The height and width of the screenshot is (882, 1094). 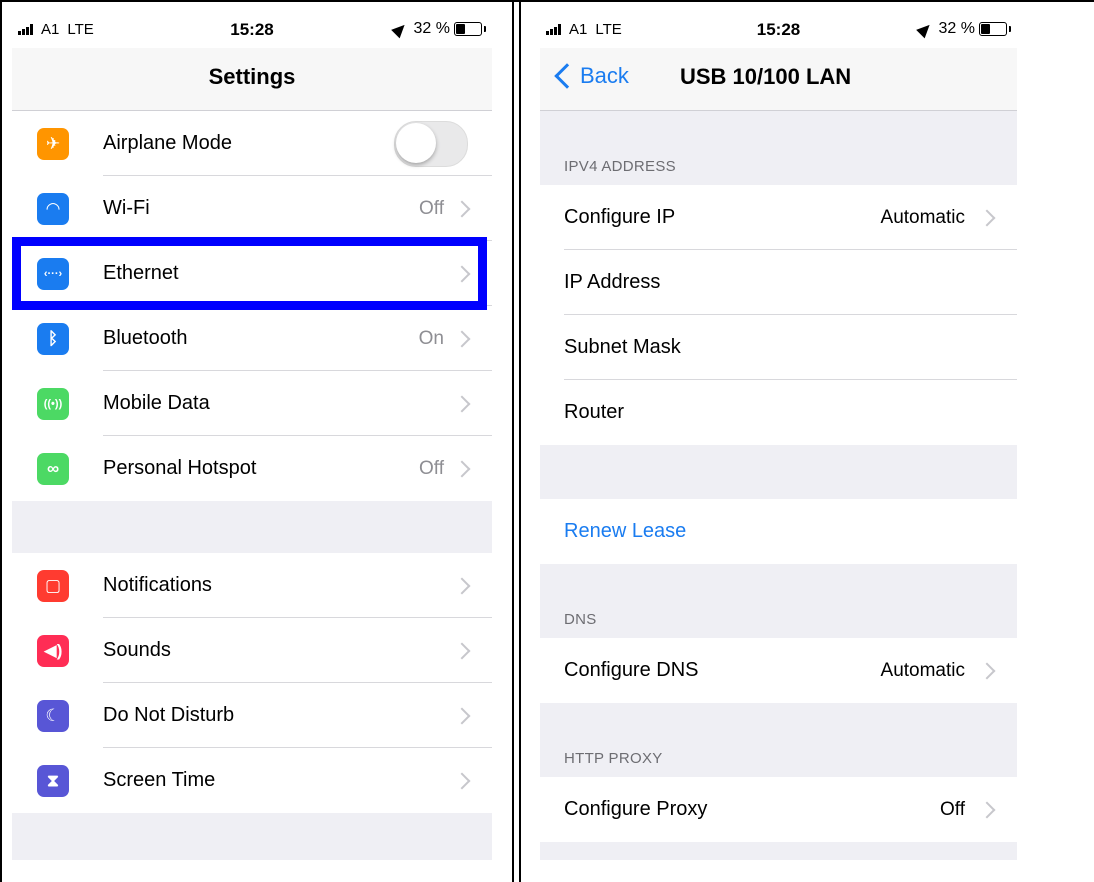 What do you see at coordinates (126, 208) in the screenshot?
I see `row-label: Wi-Fi` at bounding box center [126, 208].